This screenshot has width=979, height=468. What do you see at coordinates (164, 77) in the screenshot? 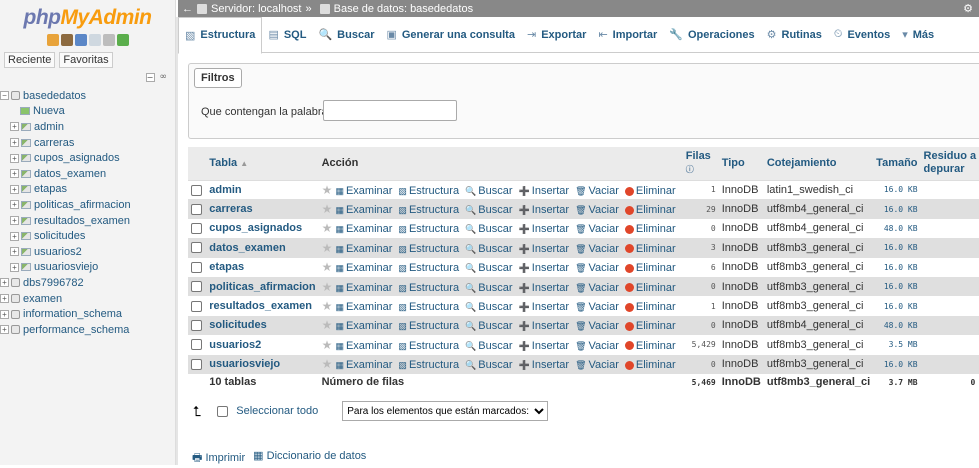
I see `link-icon: ∞` at bounding box center [164, 77].